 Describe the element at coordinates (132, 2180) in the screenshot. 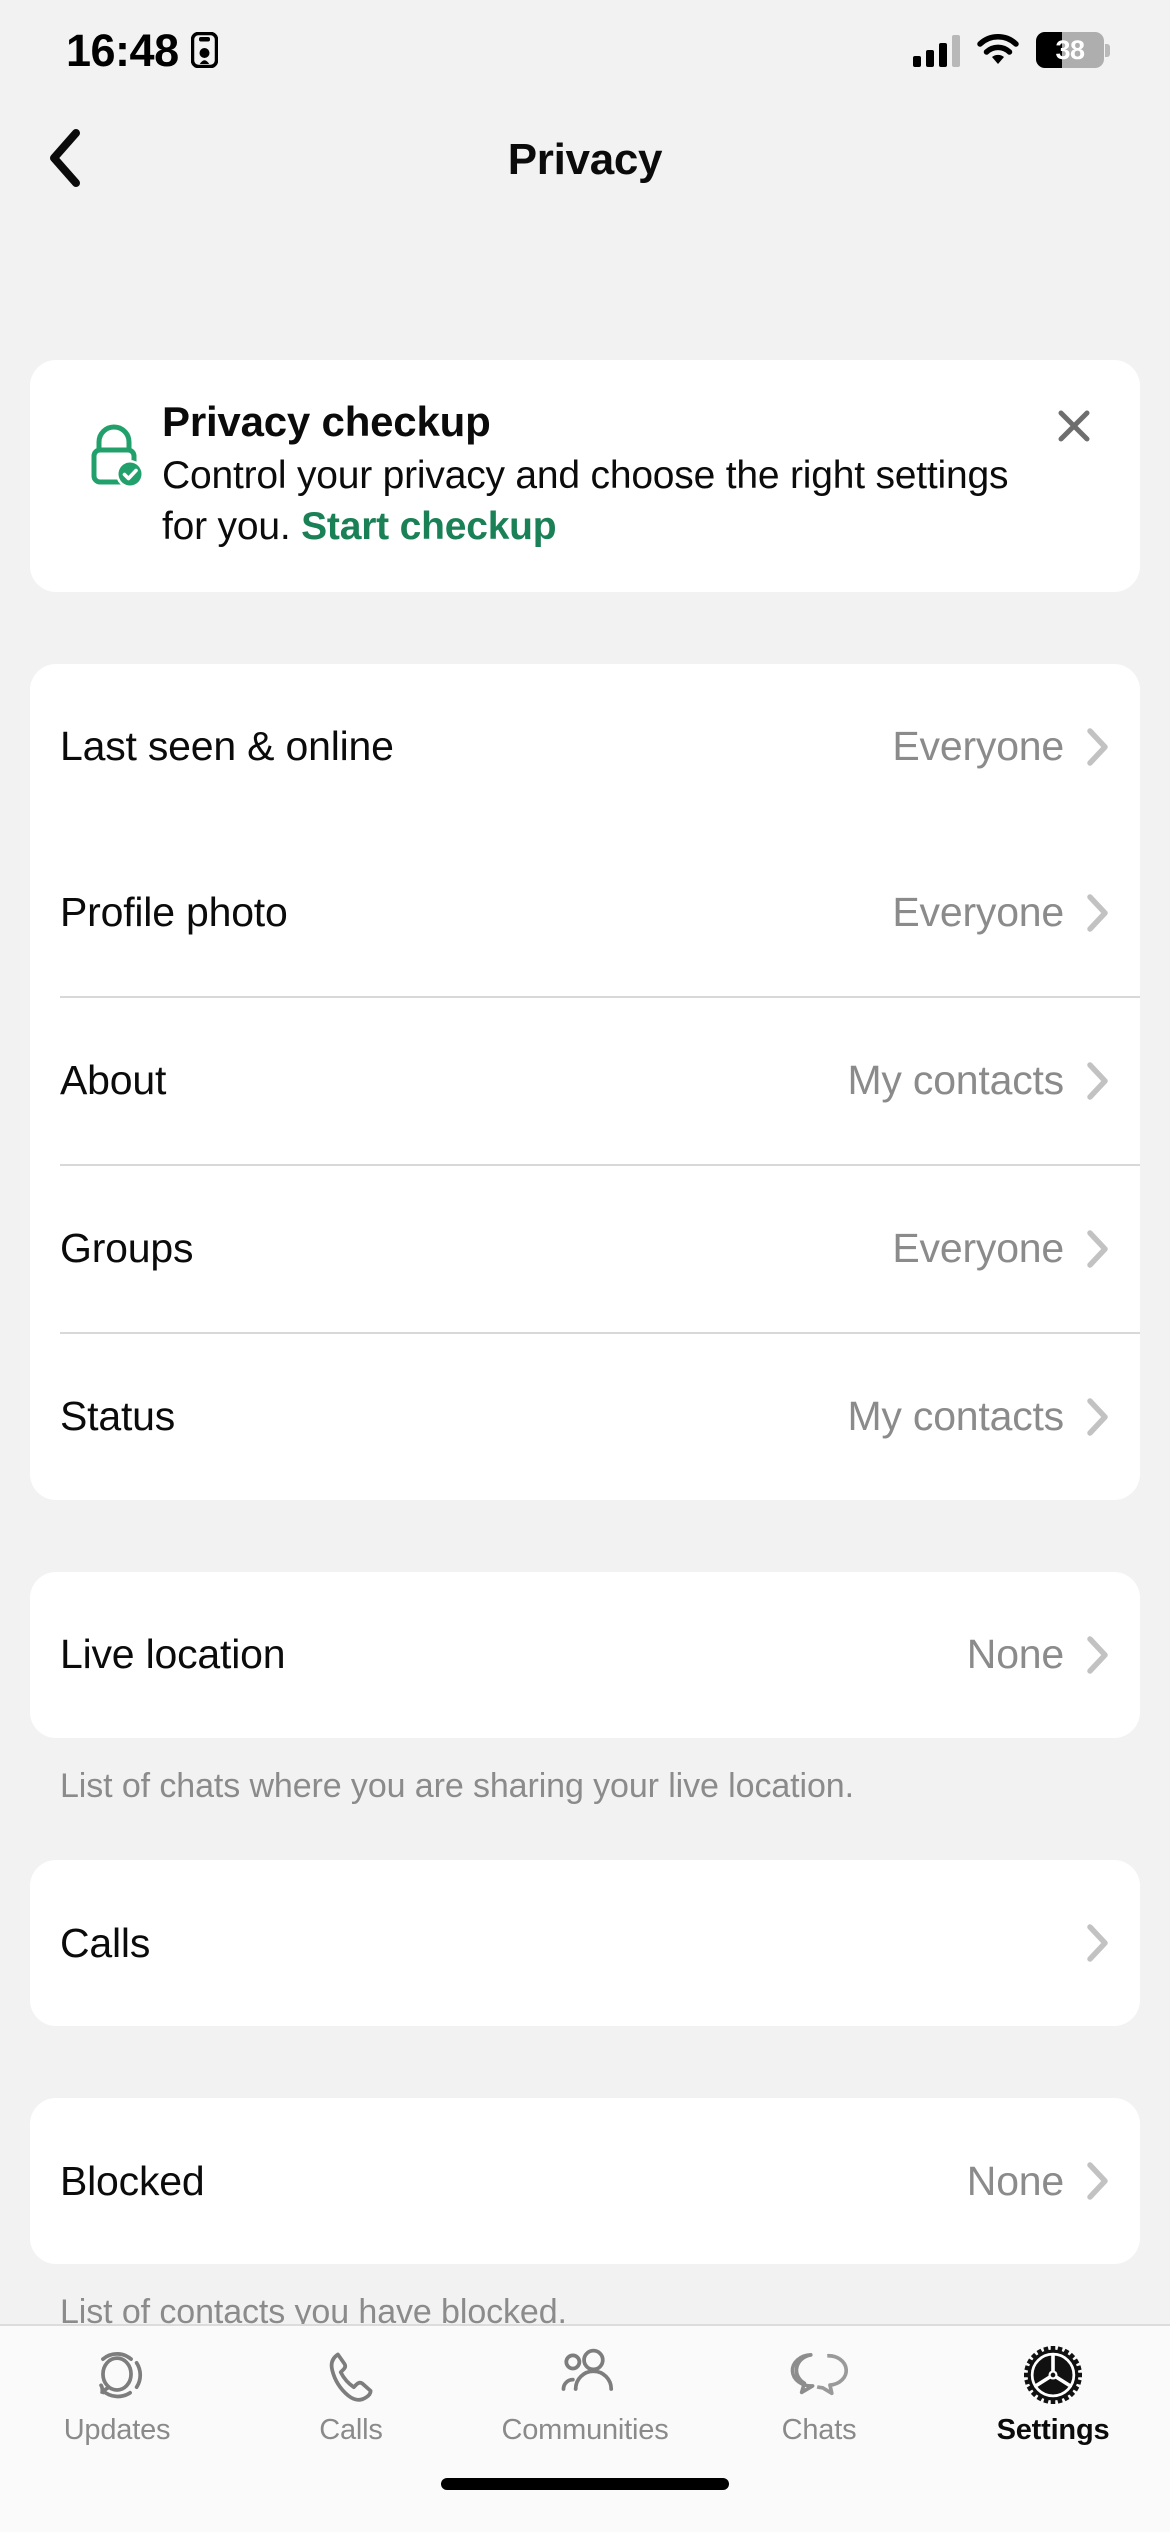

I see `row-label: Blocked` at that location.